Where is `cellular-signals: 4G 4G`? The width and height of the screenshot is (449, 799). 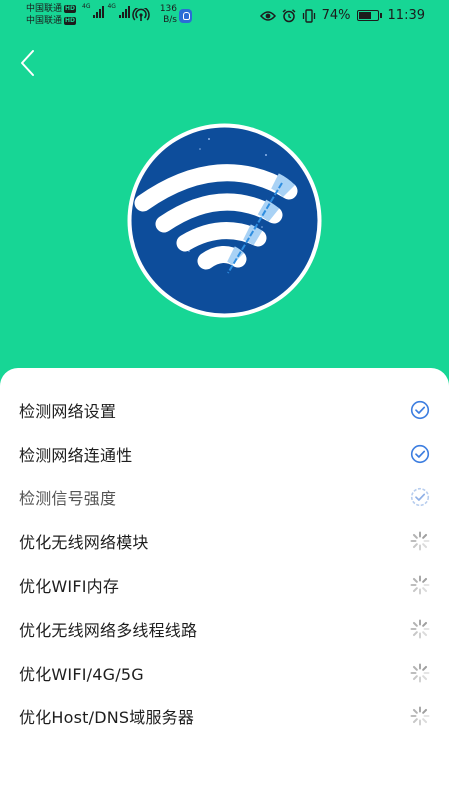 cellular-signals: 4G 4G is located at coordinates (106, 10).